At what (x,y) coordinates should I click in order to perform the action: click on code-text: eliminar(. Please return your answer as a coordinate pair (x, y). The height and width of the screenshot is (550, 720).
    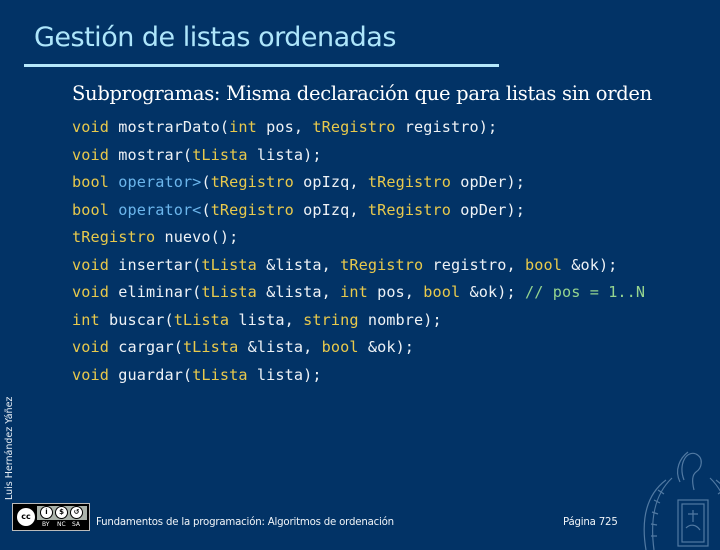
    Looking at the image, I should click on (155, 292).